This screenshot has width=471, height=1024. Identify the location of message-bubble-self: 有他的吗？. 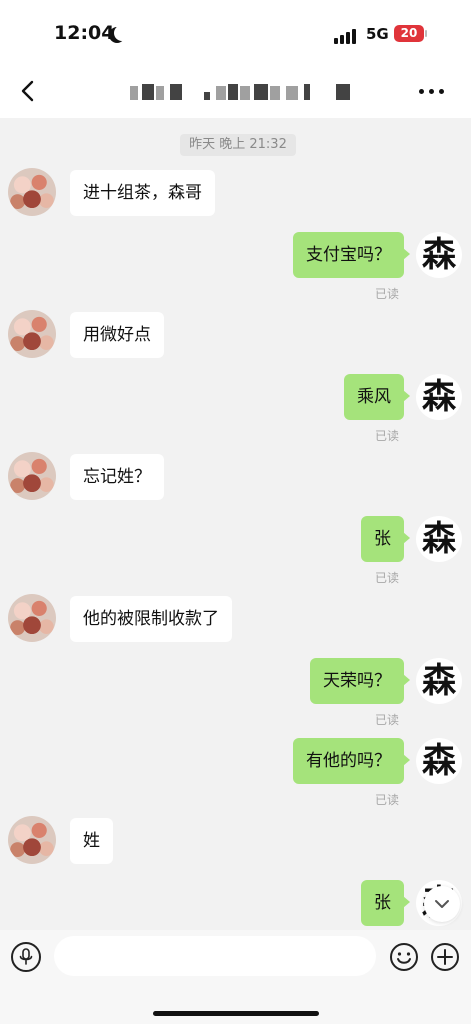
(351, 761).